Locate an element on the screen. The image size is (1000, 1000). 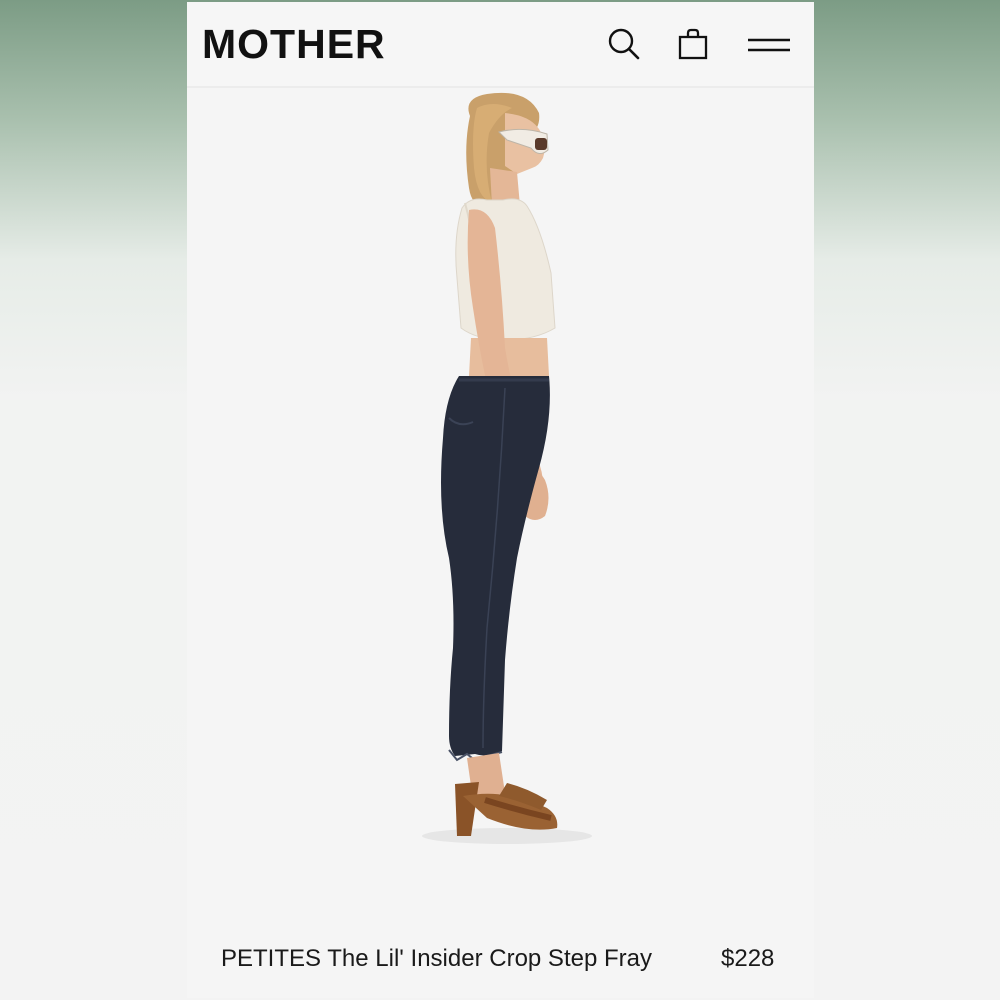
search-button is located at coordinates (624, 44).